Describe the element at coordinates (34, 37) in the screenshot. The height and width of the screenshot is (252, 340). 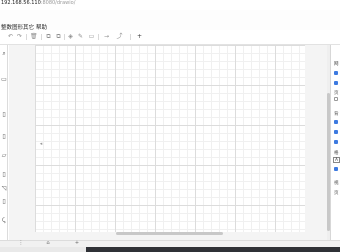
I see `delete-icon: 🗑` at that location.